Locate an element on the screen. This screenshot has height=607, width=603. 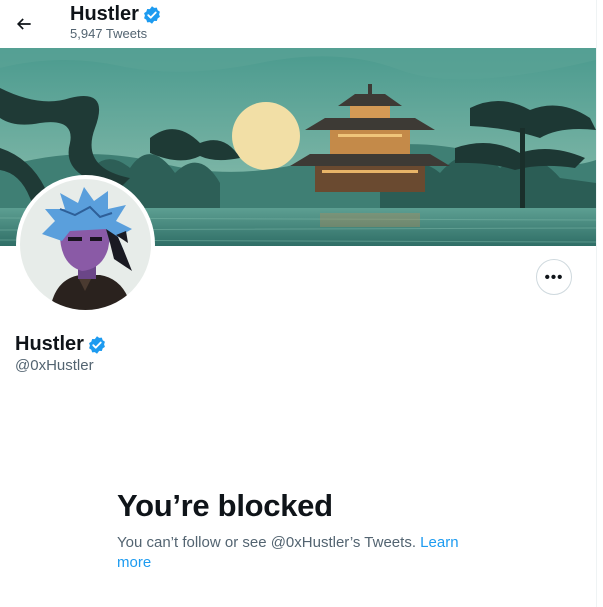
column-divider is located at coordinates (596, 303).